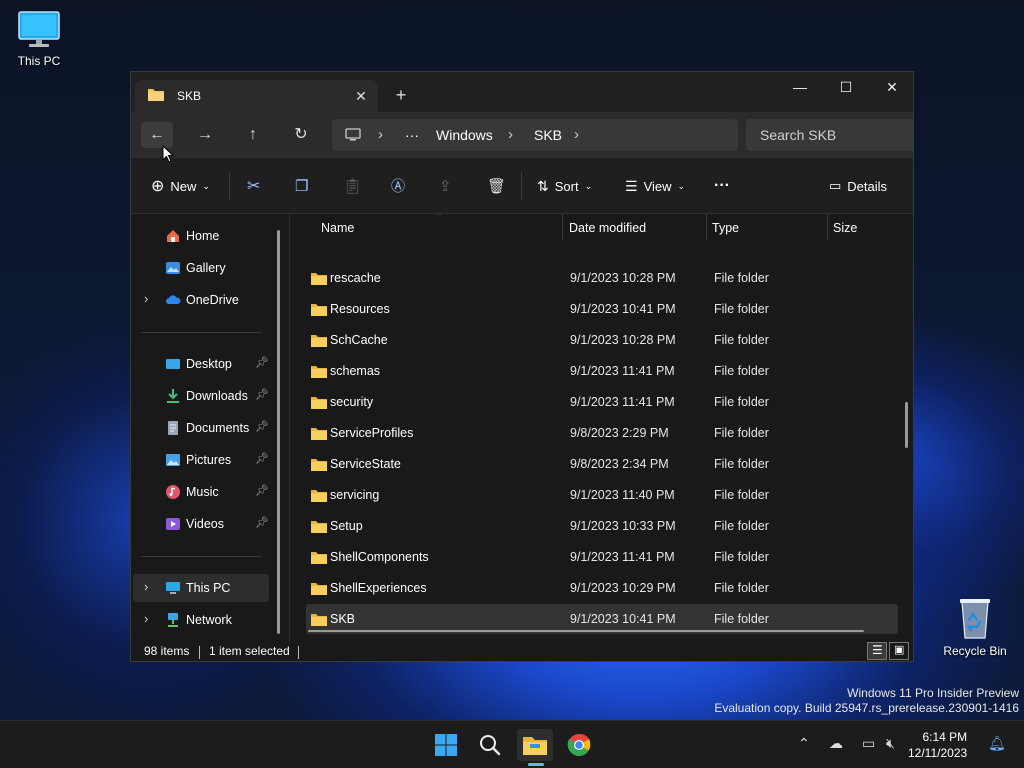  I want to click on tab-skb: SKB ✕, so click(256, 96).